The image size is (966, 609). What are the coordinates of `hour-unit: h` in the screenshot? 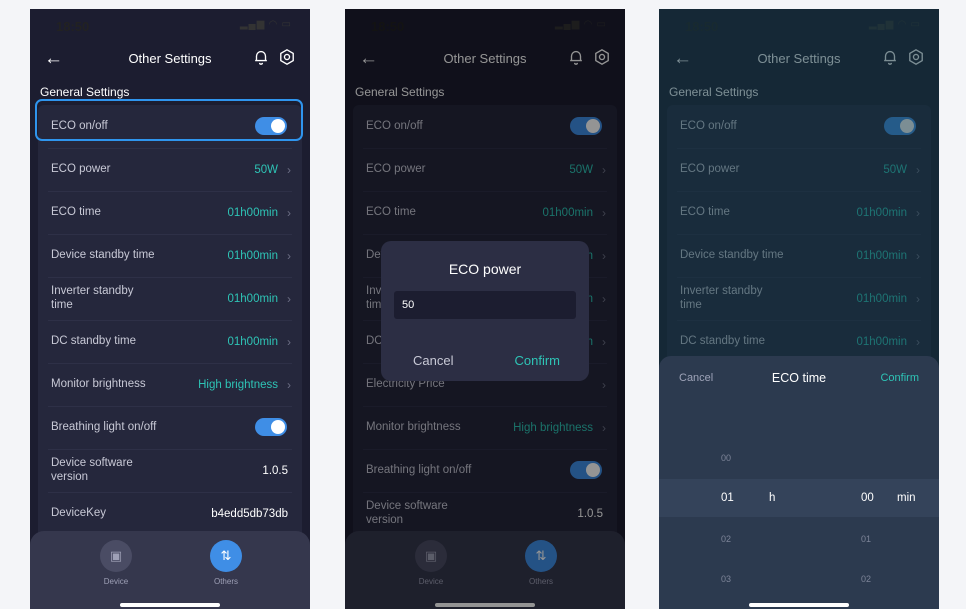 It's located at (772, 498).